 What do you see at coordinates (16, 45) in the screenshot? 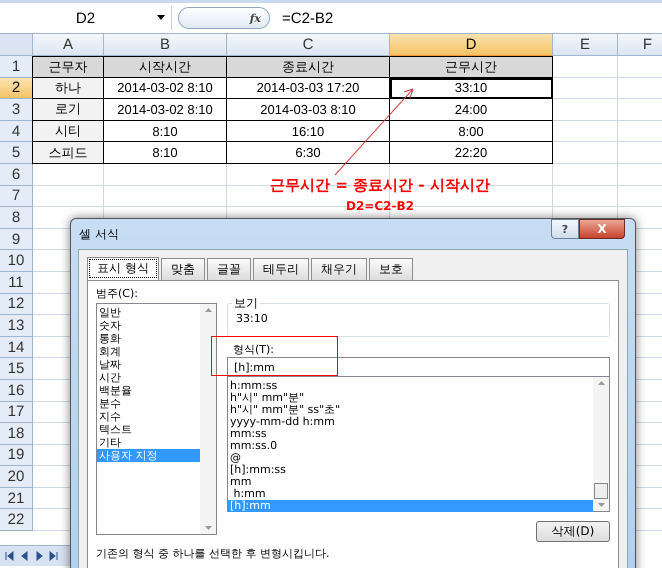
I see `select-all-button` at bounding box center [16, 45].